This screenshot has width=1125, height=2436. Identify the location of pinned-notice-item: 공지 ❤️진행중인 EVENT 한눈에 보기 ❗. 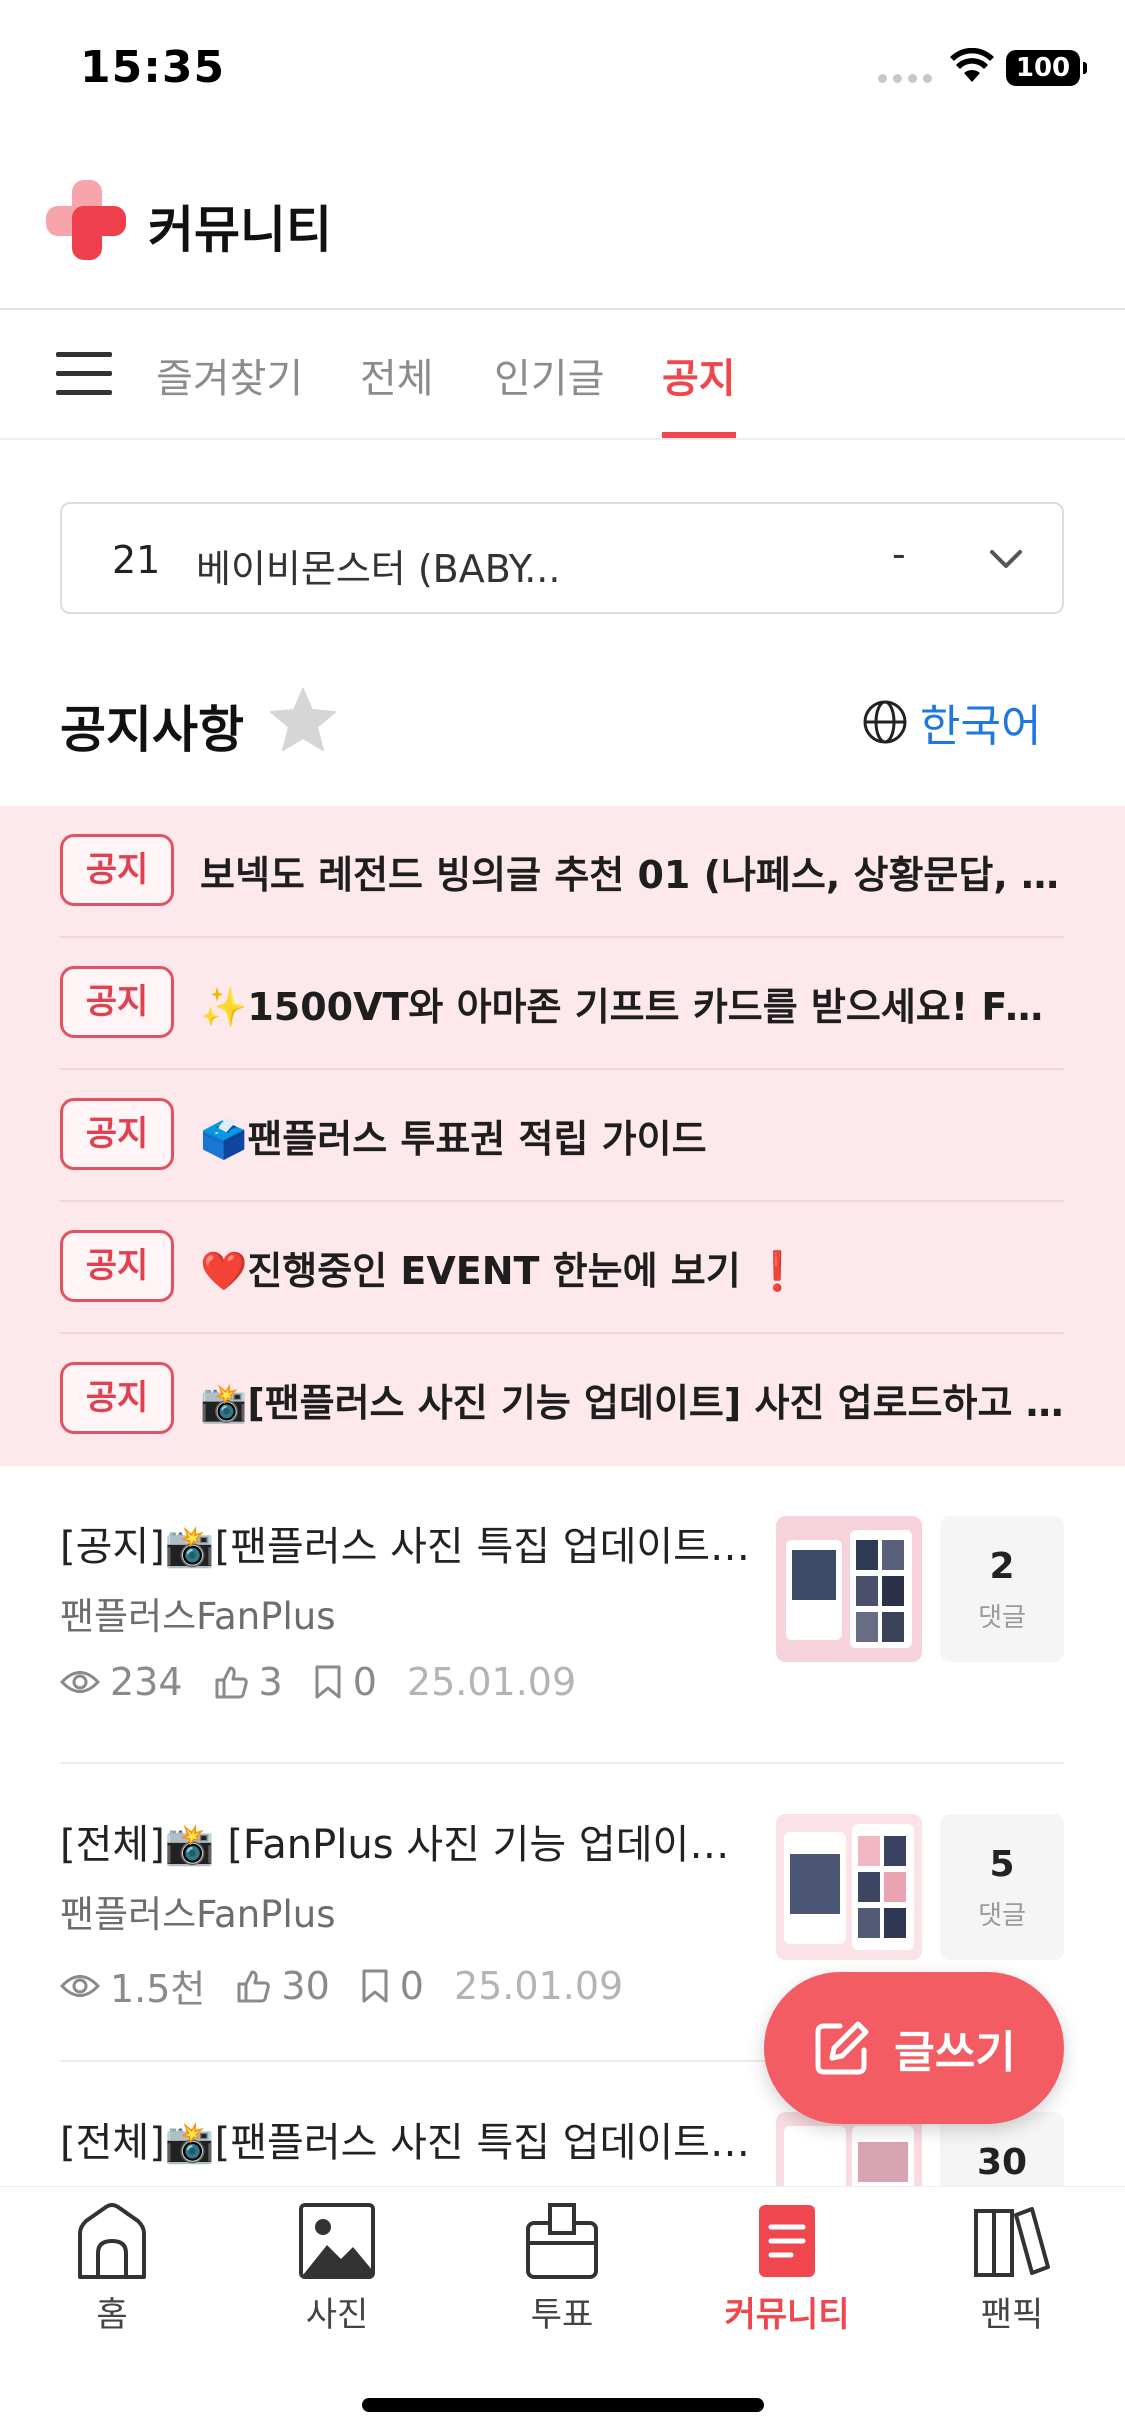
(562, 1268).